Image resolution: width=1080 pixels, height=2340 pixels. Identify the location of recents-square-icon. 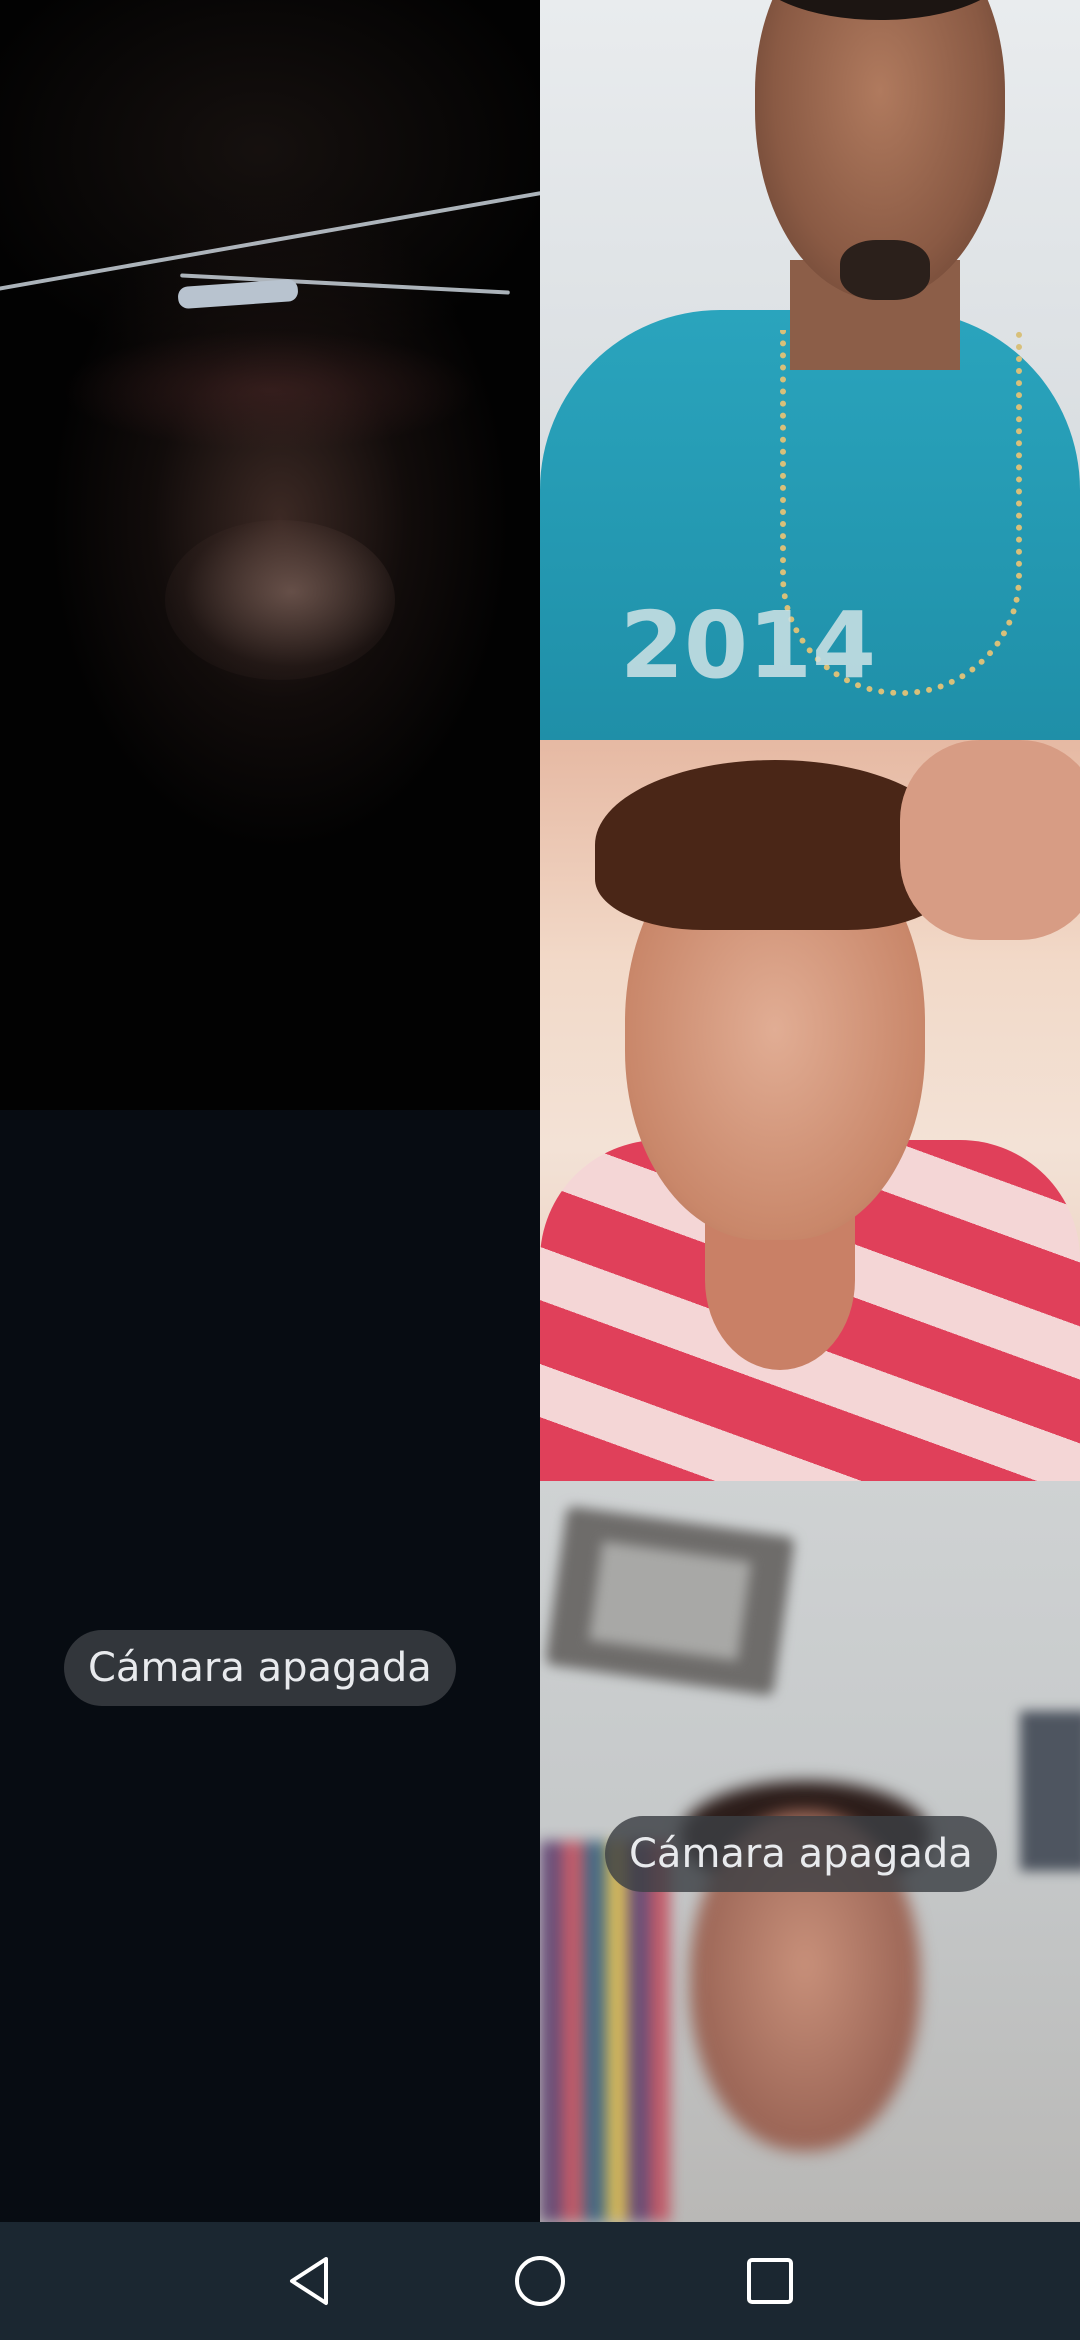
(770, 2281).